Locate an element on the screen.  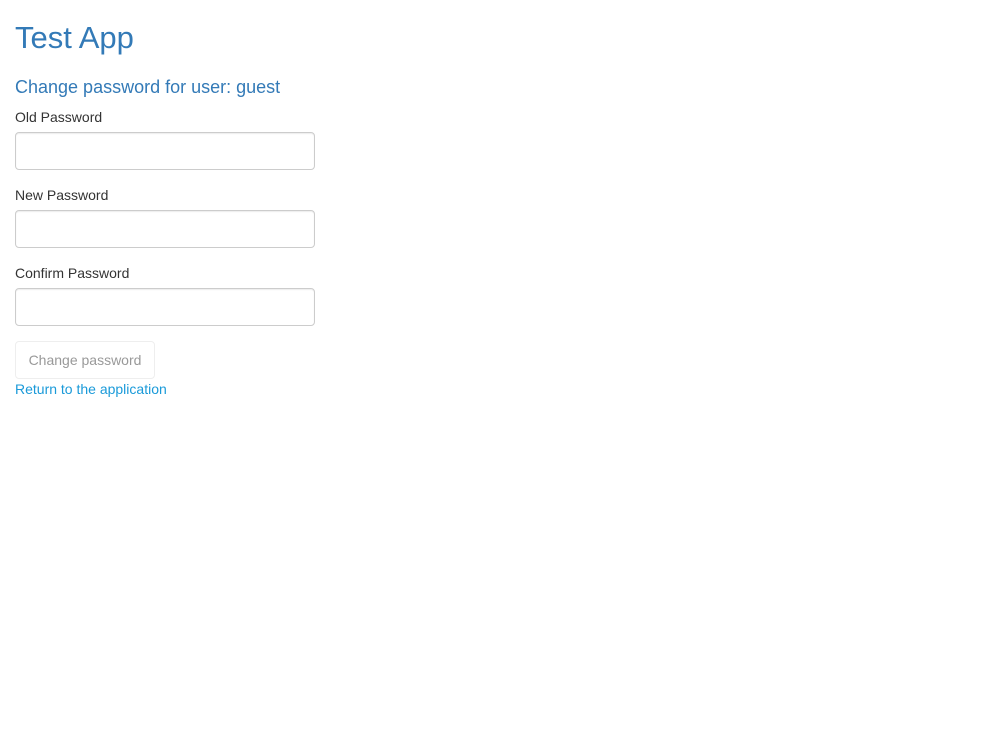
new-password-input is located at coordinates (165, 229).